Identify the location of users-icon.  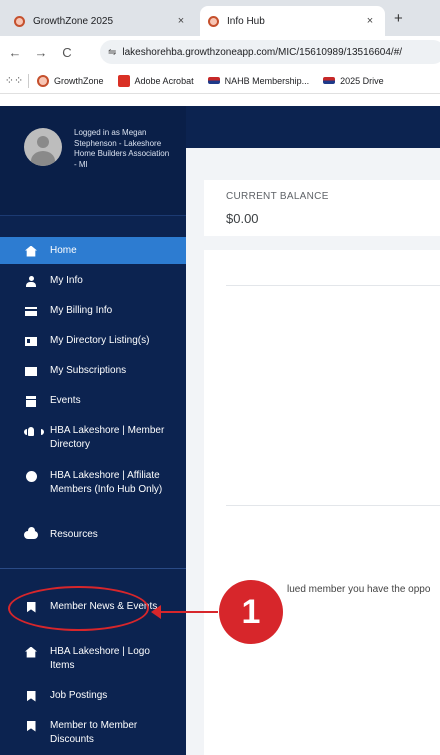
(34, 431).